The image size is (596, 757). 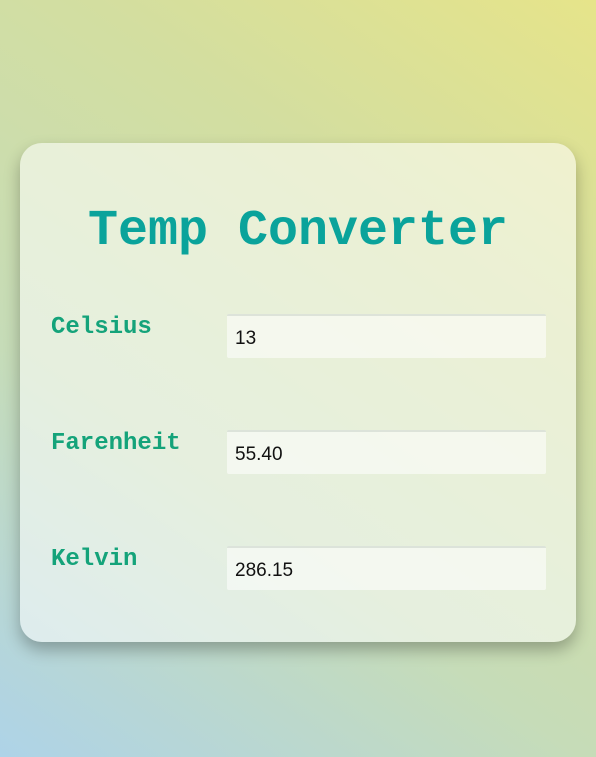 What do you see at coordinates (386, 568) in the screenshot?
I see `kelvin-input` at bounding box center [386, 568].